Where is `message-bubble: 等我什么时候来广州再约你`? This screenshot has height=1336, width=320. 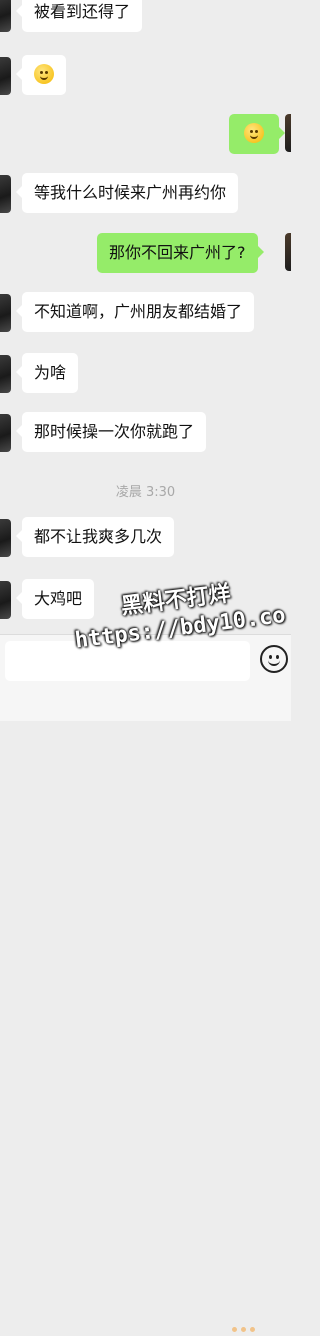 message-bubble: 等我什么时候来广州再约你 is located at coordinates (127, 193).